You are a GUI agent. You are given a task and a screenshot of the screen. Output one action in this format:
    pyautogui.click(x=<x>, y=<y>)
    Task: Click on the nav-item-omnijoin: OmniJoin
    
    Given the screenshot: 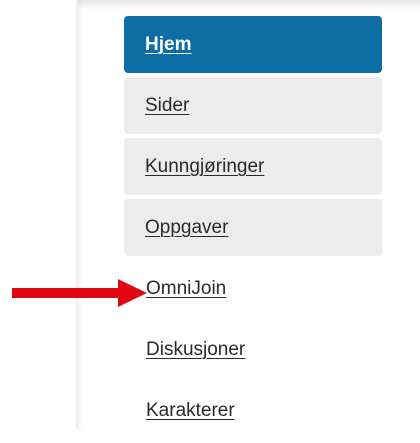 What is the action you would take?
    pyautogui.click(x=253, y=288)
    